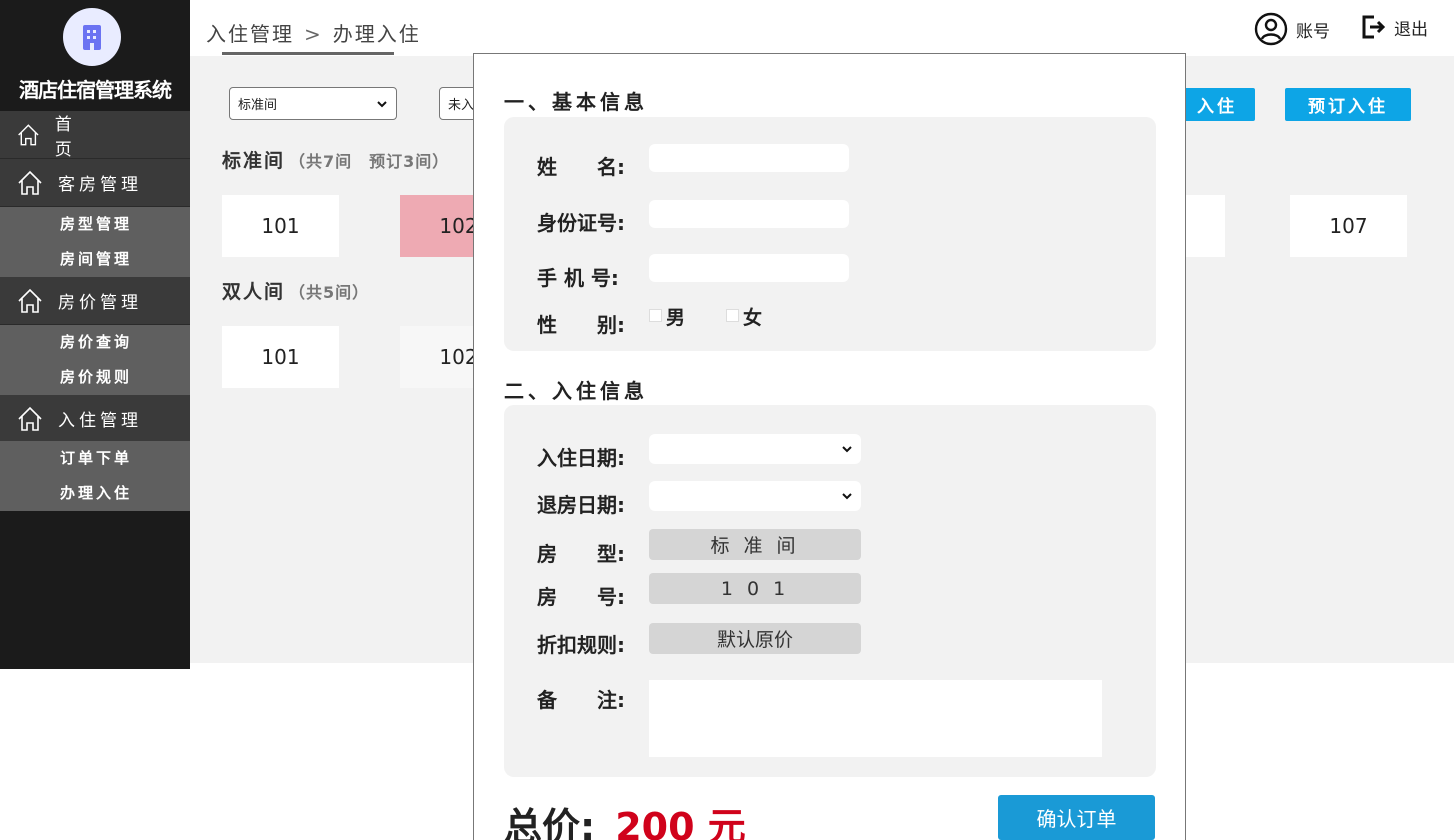  I want to click on sidebar-item-room-list: 房间管理, so click(95, 259).